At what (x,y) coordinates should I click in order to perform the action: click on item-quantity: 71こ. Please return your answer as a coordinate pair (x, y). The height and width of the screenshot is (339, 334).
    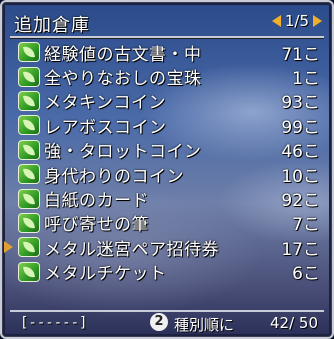
    Looking at the image, I should click on (300, 54).